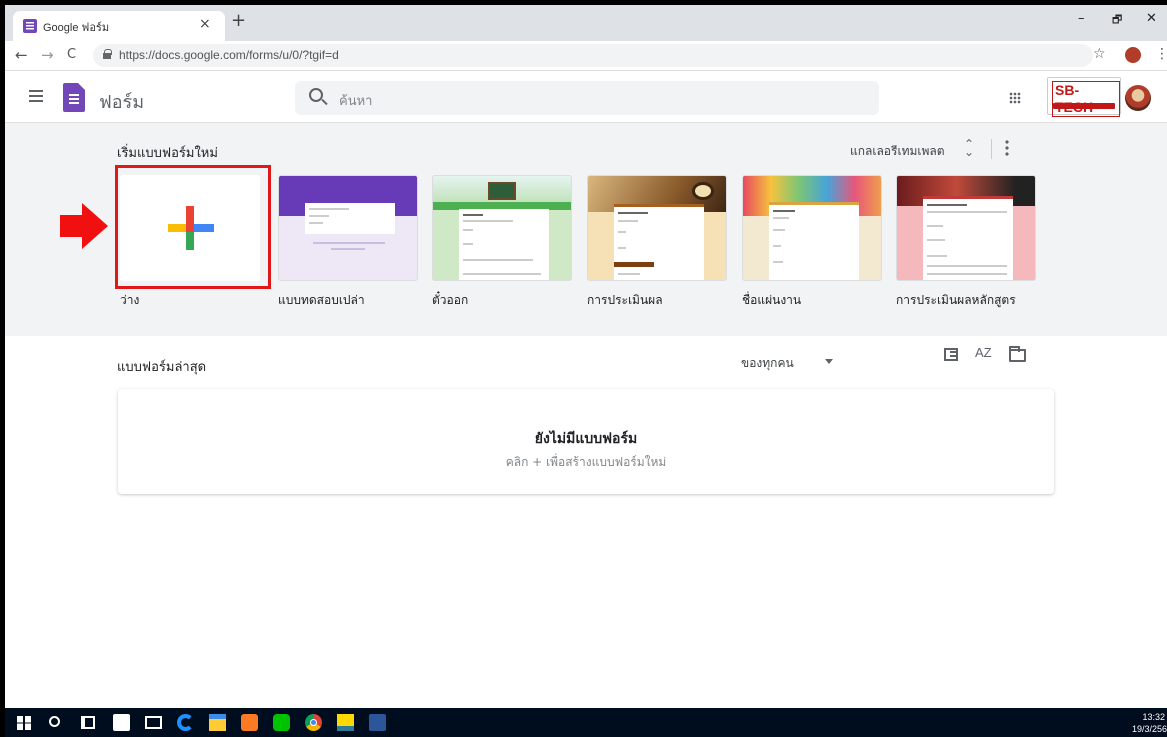  What do you see at coordinates (107, 54) in the screenshot?
I see `lock-icon` at bounding box center [107, 54].